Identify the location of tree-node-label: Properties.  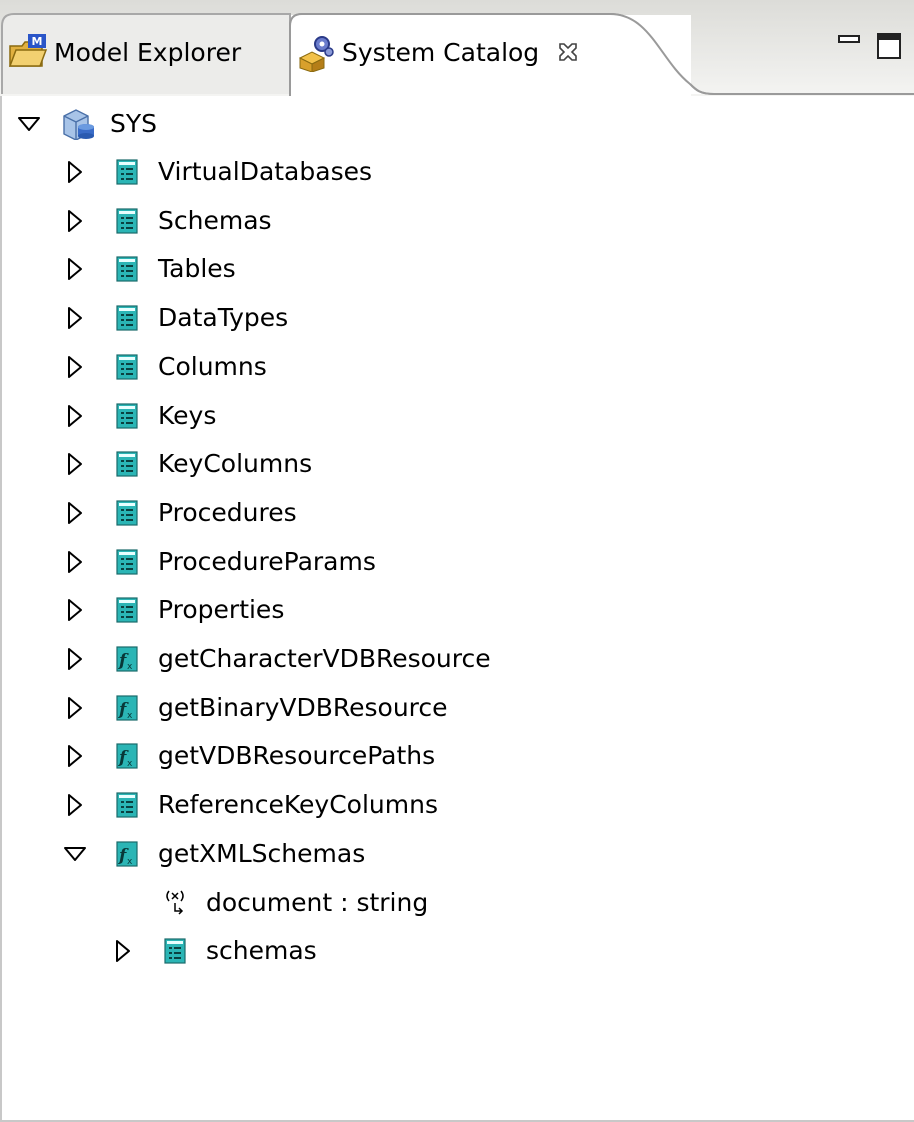
(221, 610).